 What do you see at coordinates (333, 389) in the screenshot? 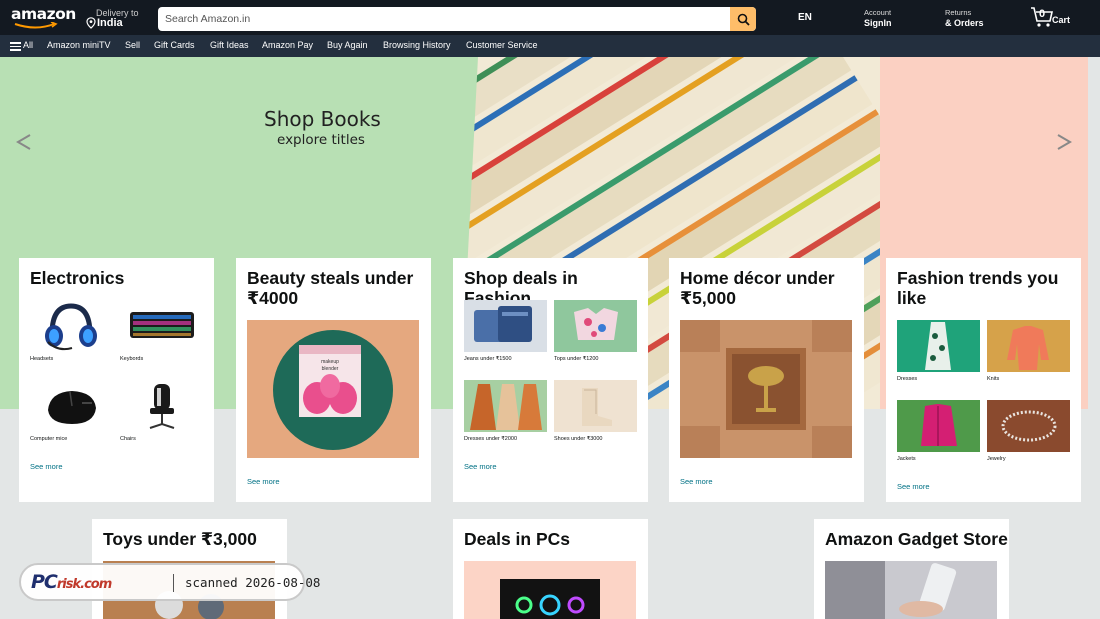
I see `makeup-blender-image: makeup blender` at bounding box center [333, 389].